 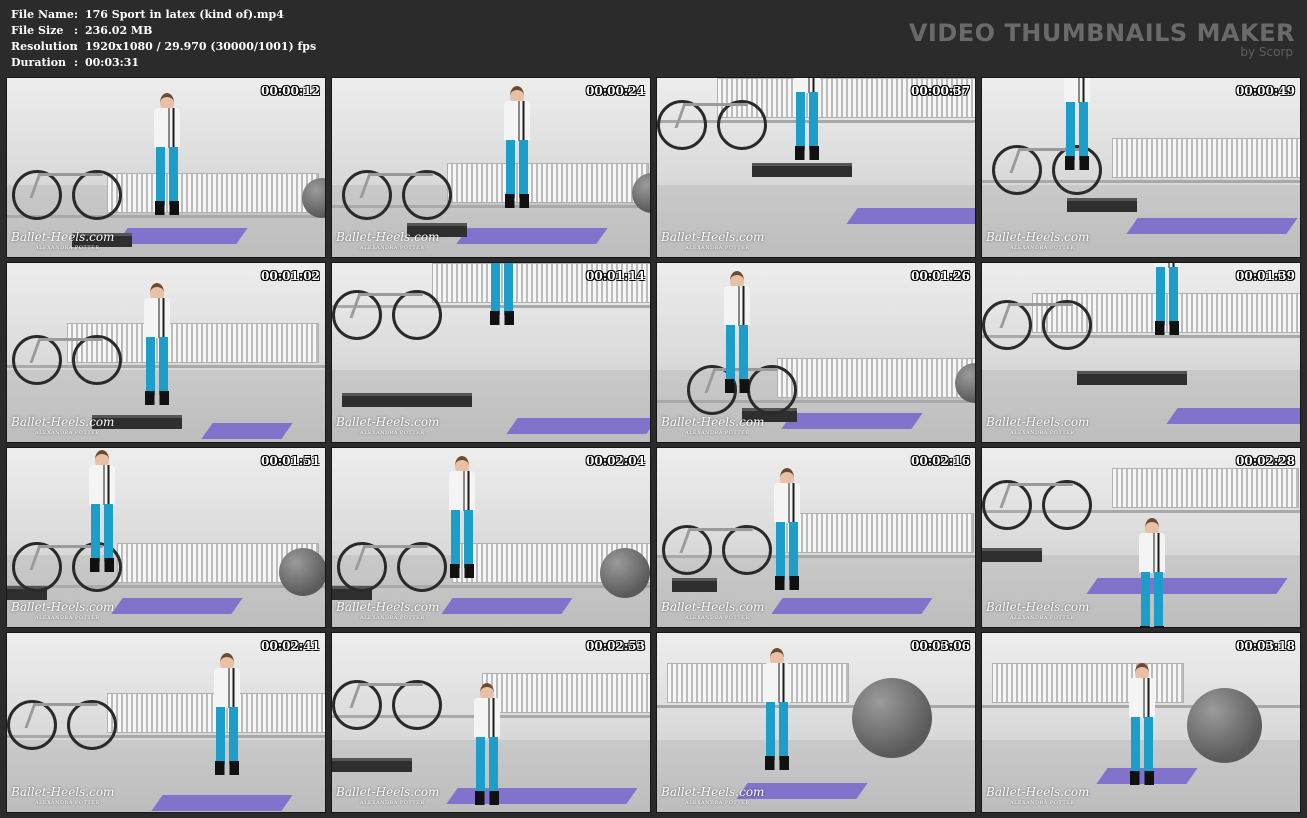 I want to click on thumbnail-timestamp: 00:00:12, so click(x=290, y=91).